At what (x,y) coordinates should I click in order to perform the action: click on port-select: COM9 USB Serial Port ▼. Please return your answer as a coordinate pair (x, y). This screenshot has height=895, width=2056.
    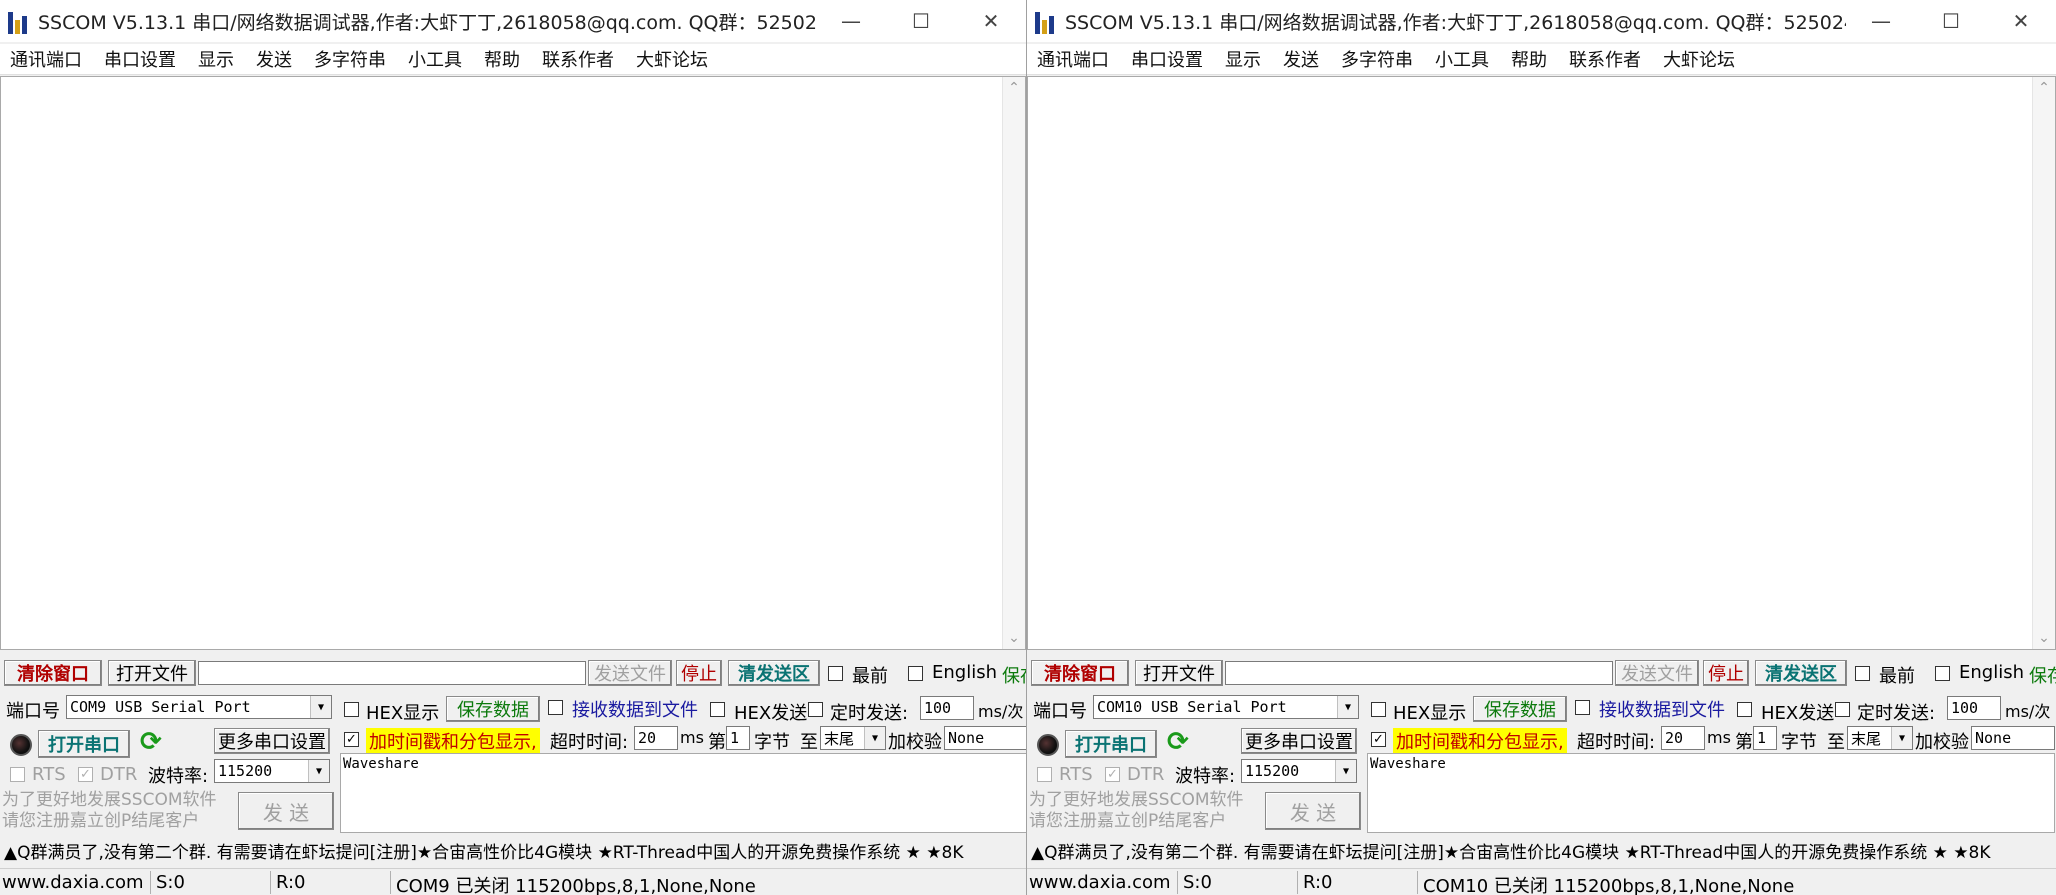
    Looking at the image, I should click on (199, 707).